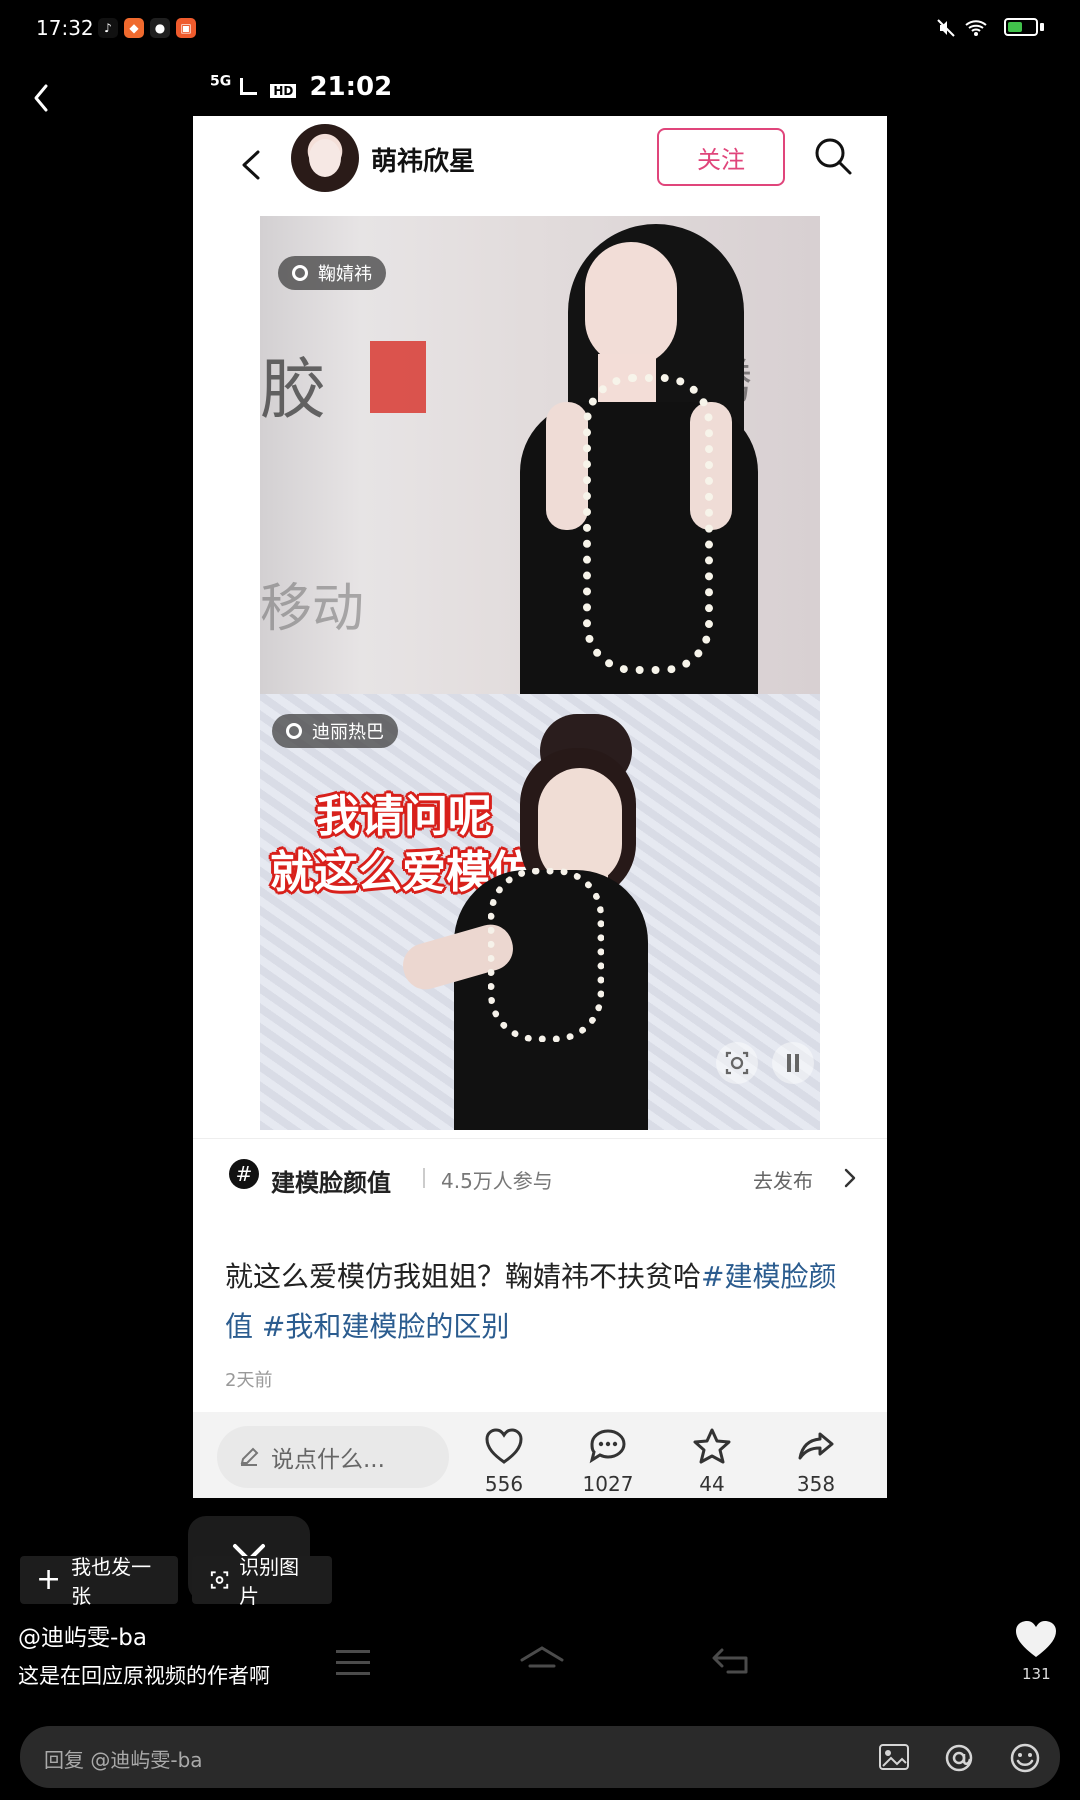 Image resolution: width=1080 pixels, height=1800 pixels. Describe the element at coordinates (144, 1676) in the screenshot. I see `reply-text: 这是在回应原视频的作者啊` at that location.